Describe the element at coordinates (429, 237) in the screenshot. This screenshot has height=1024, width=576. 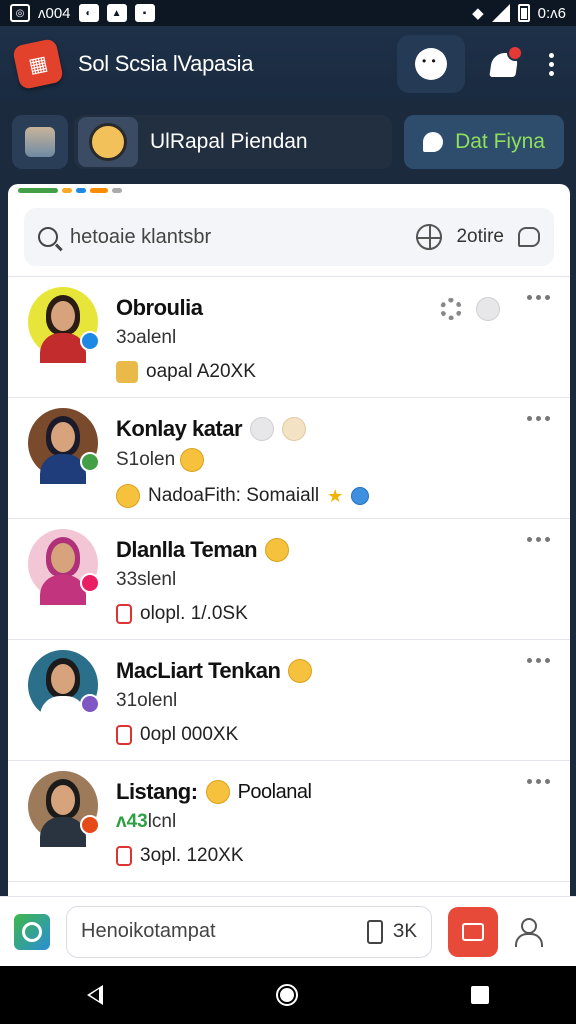
I see `crosshair-icon` at that location.